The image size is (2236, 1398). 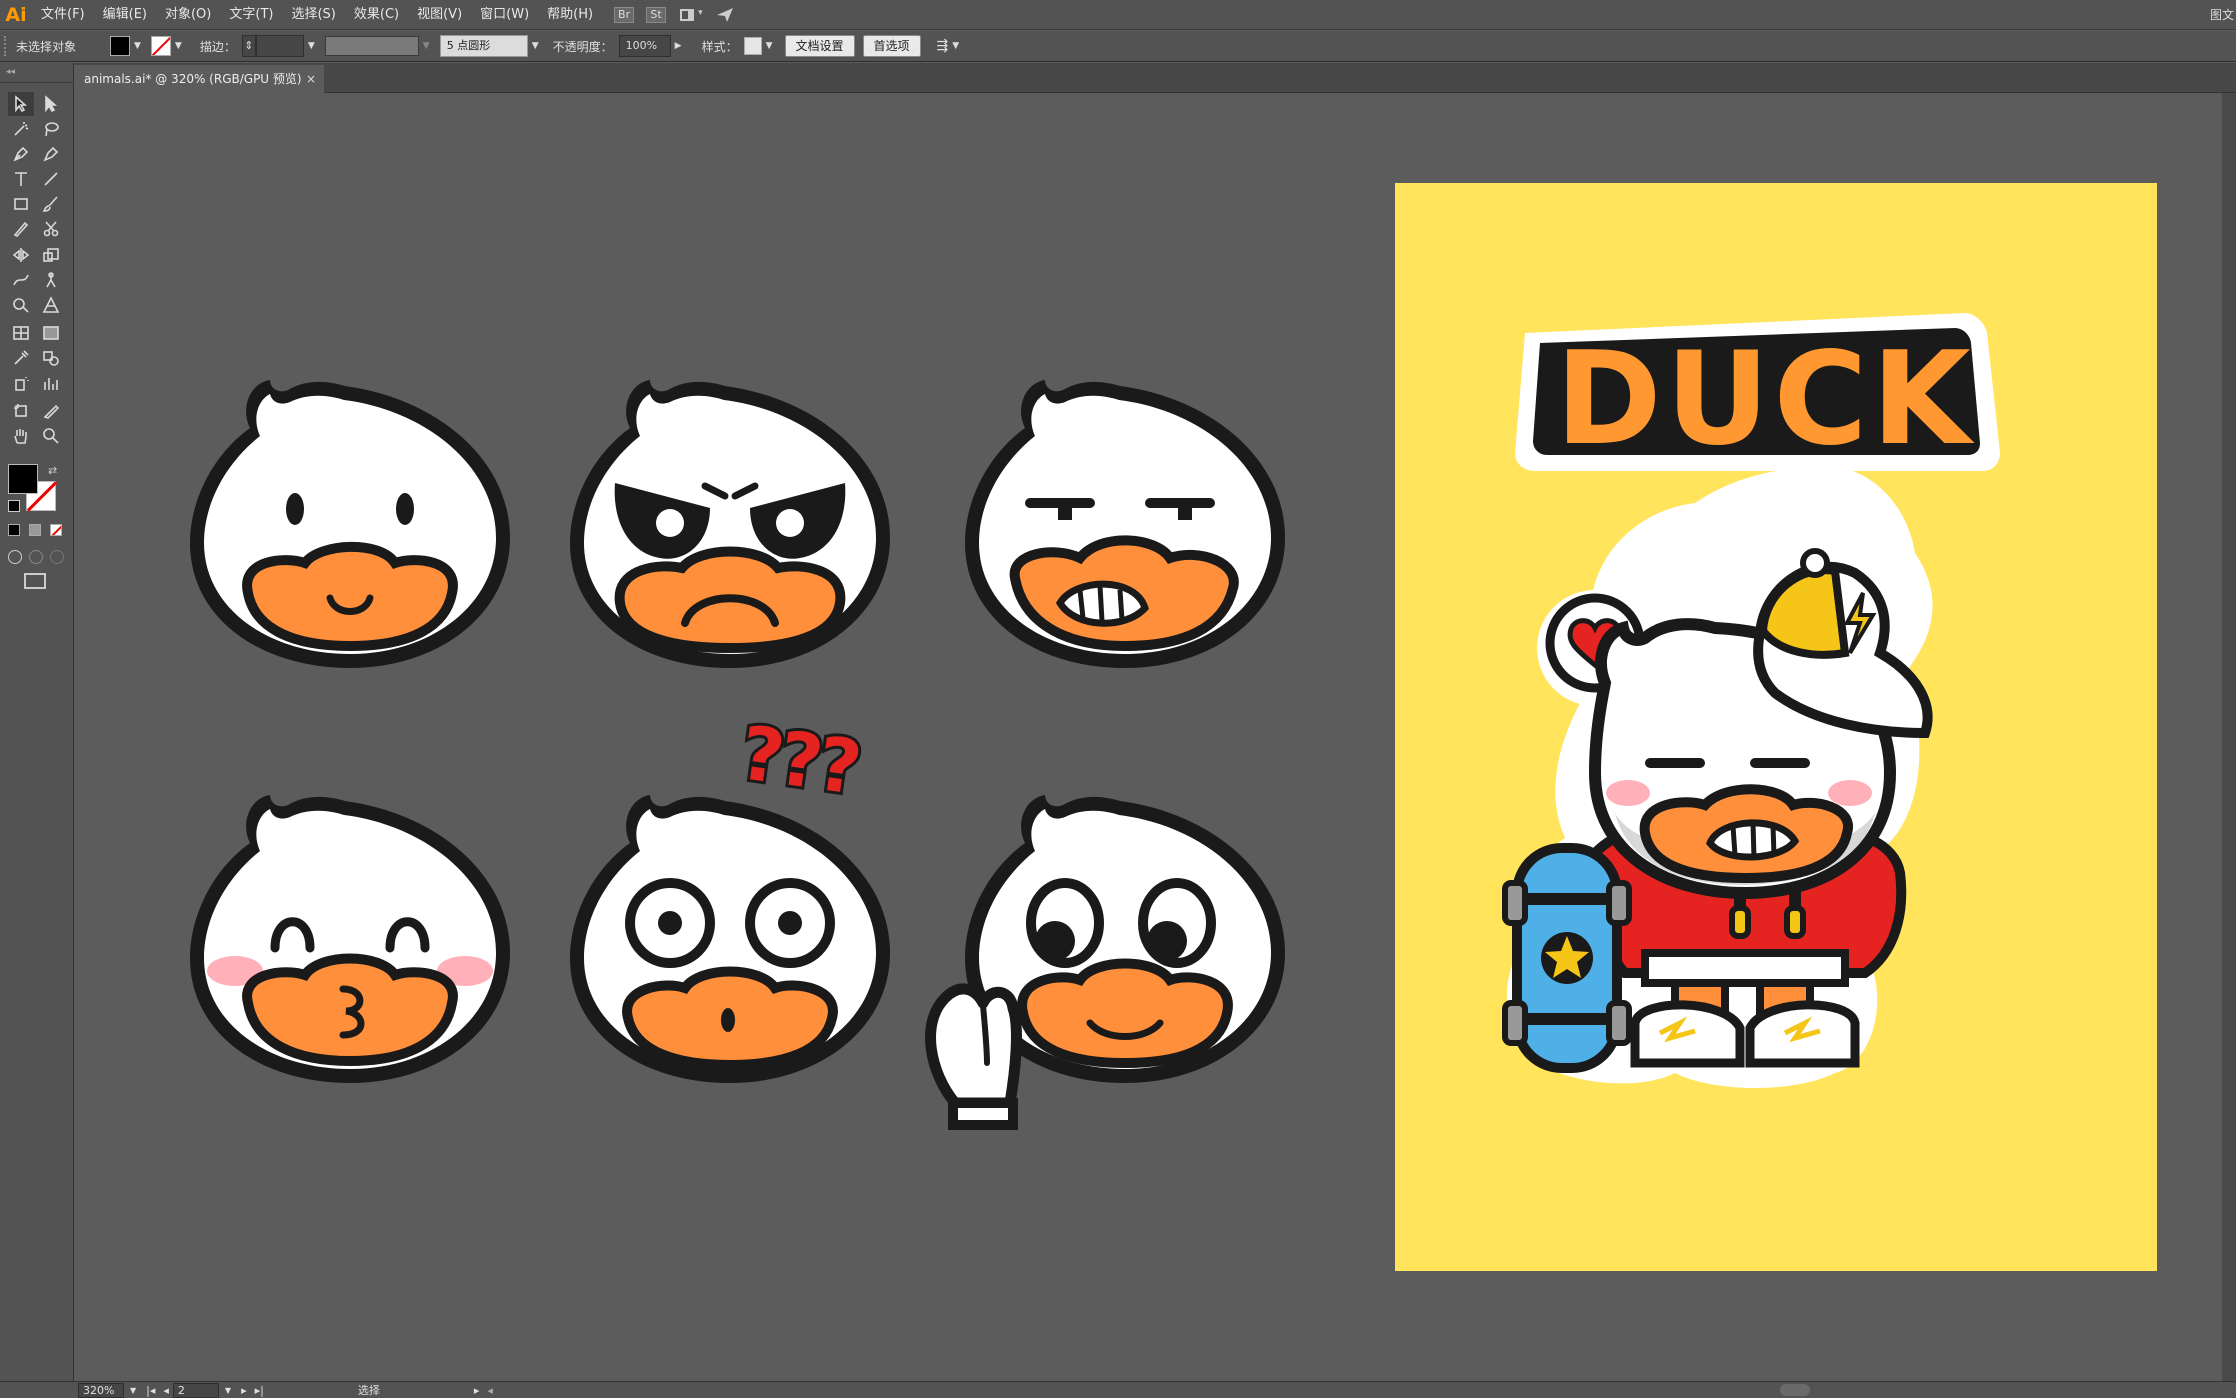 I want to click on stroke-weight-field, so click(x=279, y=46).